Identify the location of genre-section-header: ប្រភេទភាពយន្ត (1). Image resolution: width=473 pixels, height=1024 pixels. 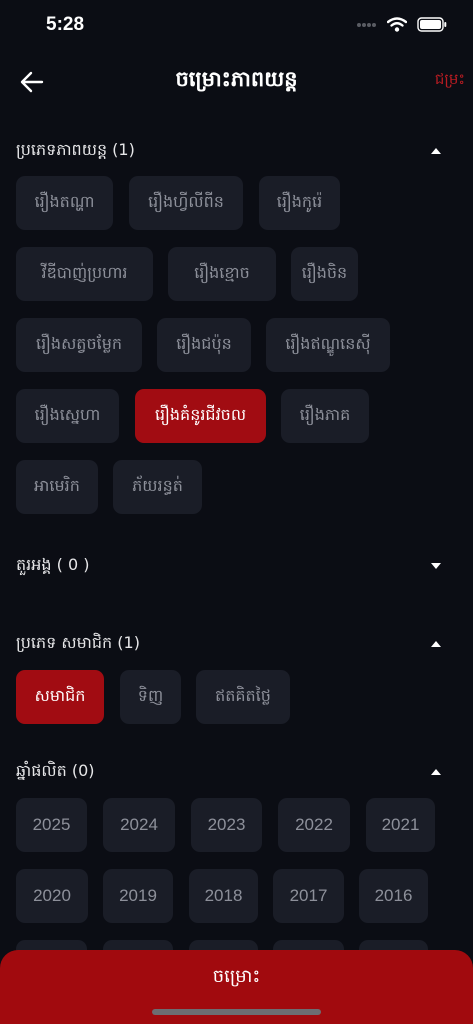
(229, 151).